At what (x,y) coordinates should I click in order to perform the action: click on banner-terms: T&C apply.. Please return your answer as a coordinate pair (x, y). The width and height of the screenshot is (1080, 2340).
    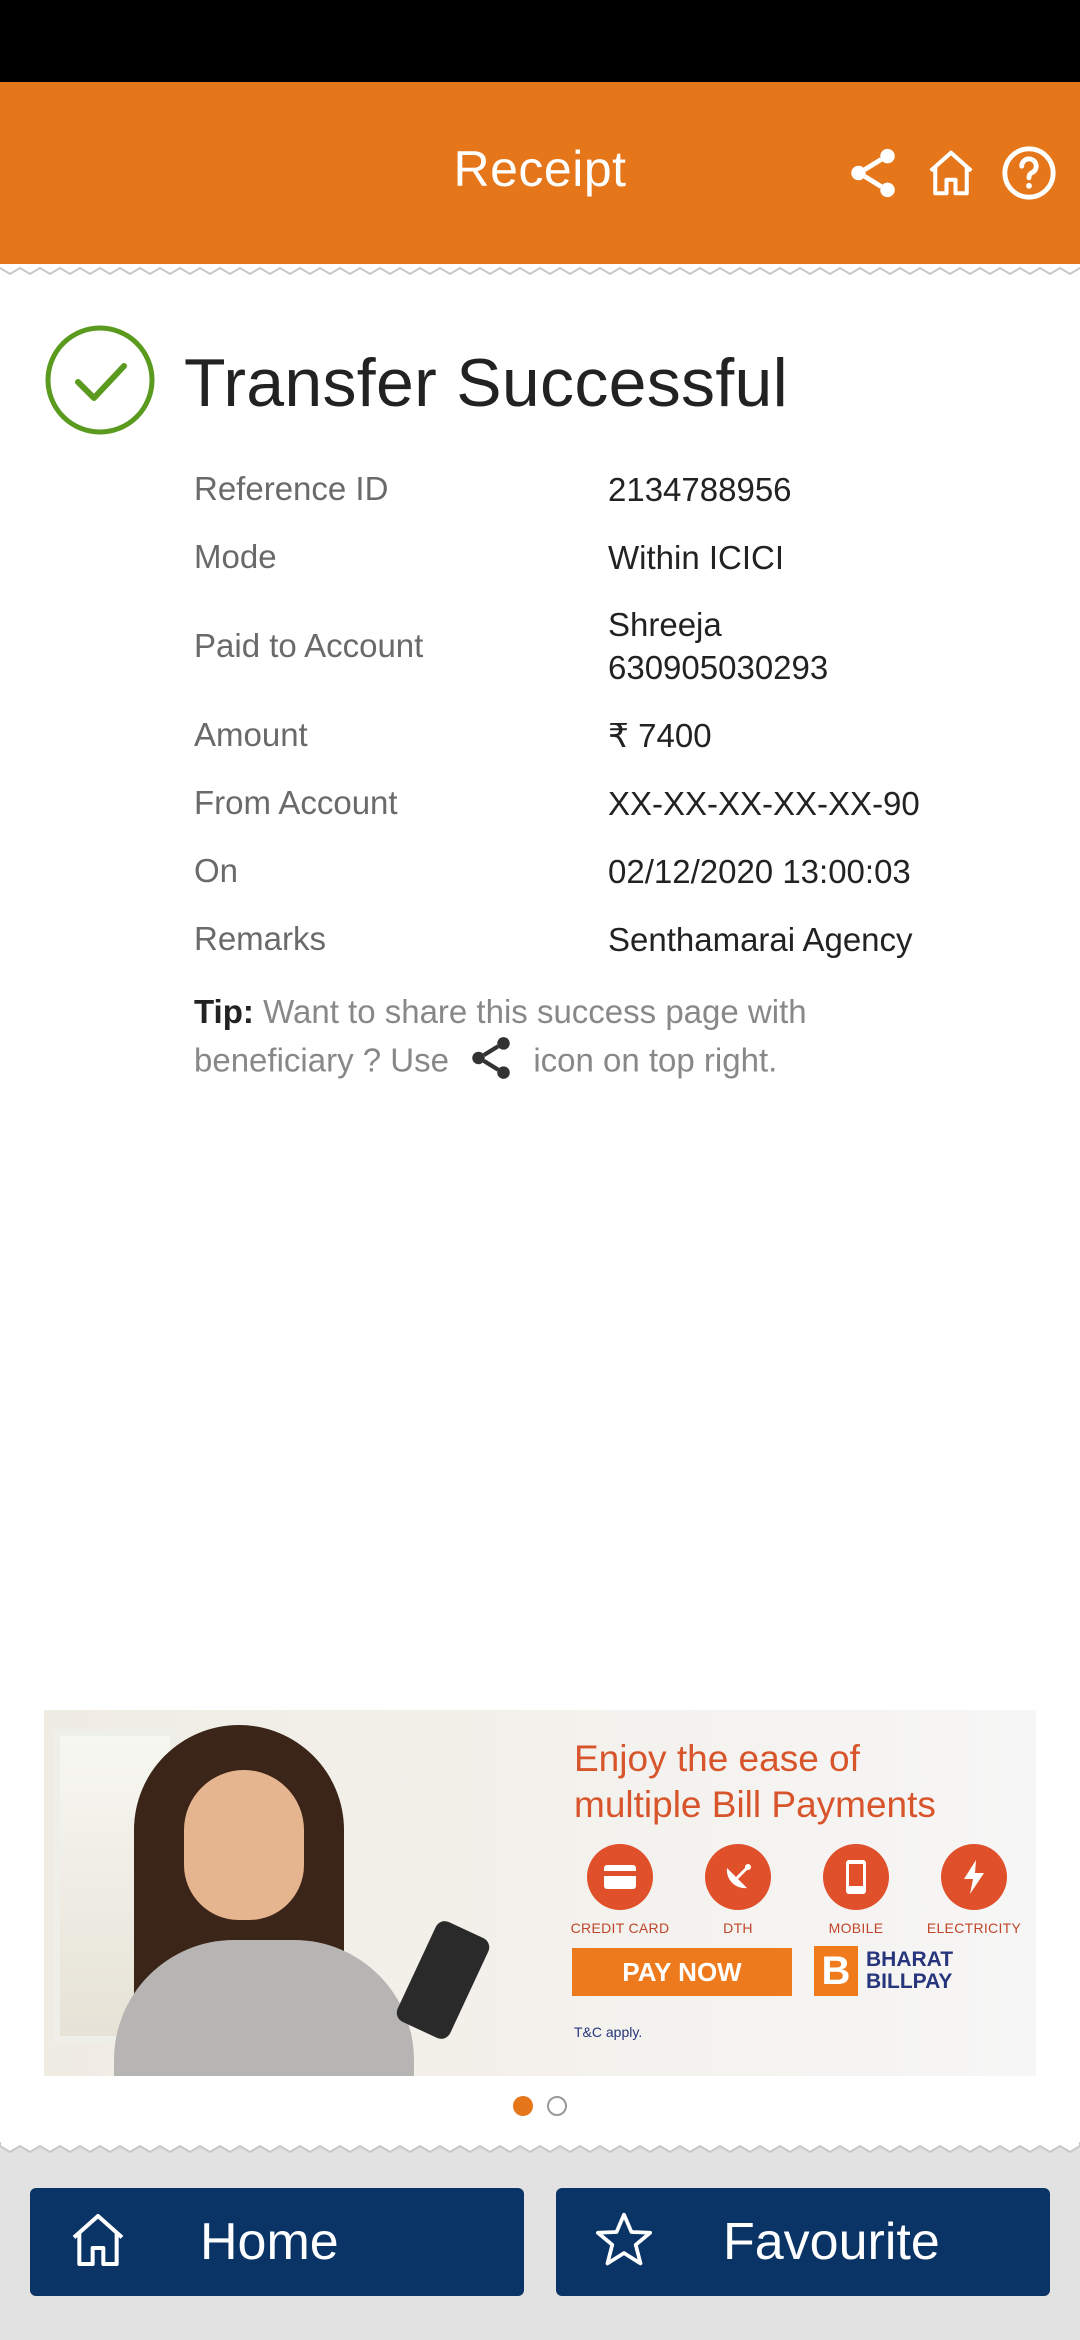
    Looking at the image, I should click on (608, 2032).